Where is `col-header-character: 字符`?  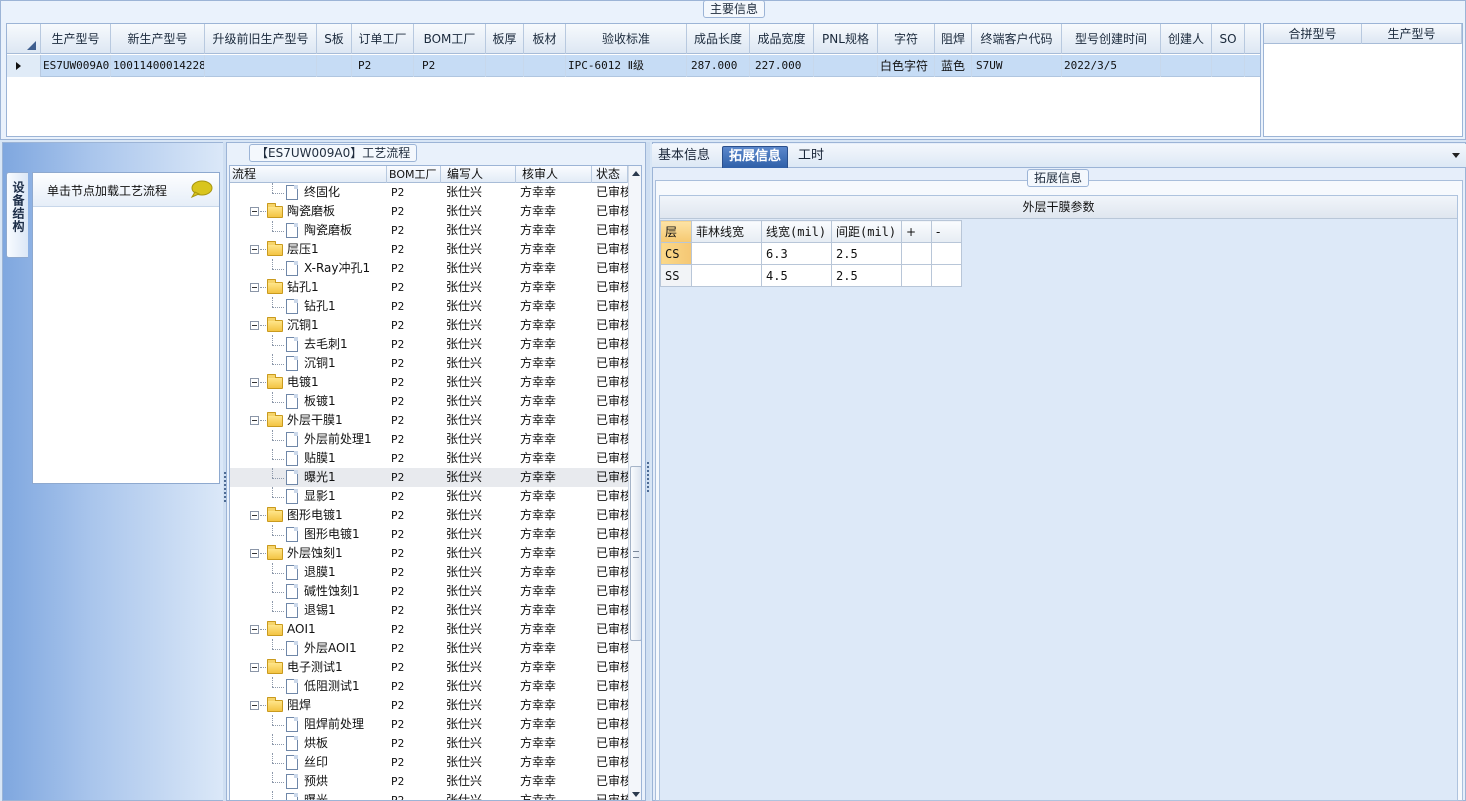
col-header-character: 字符 is located at coordinates (906, 39).